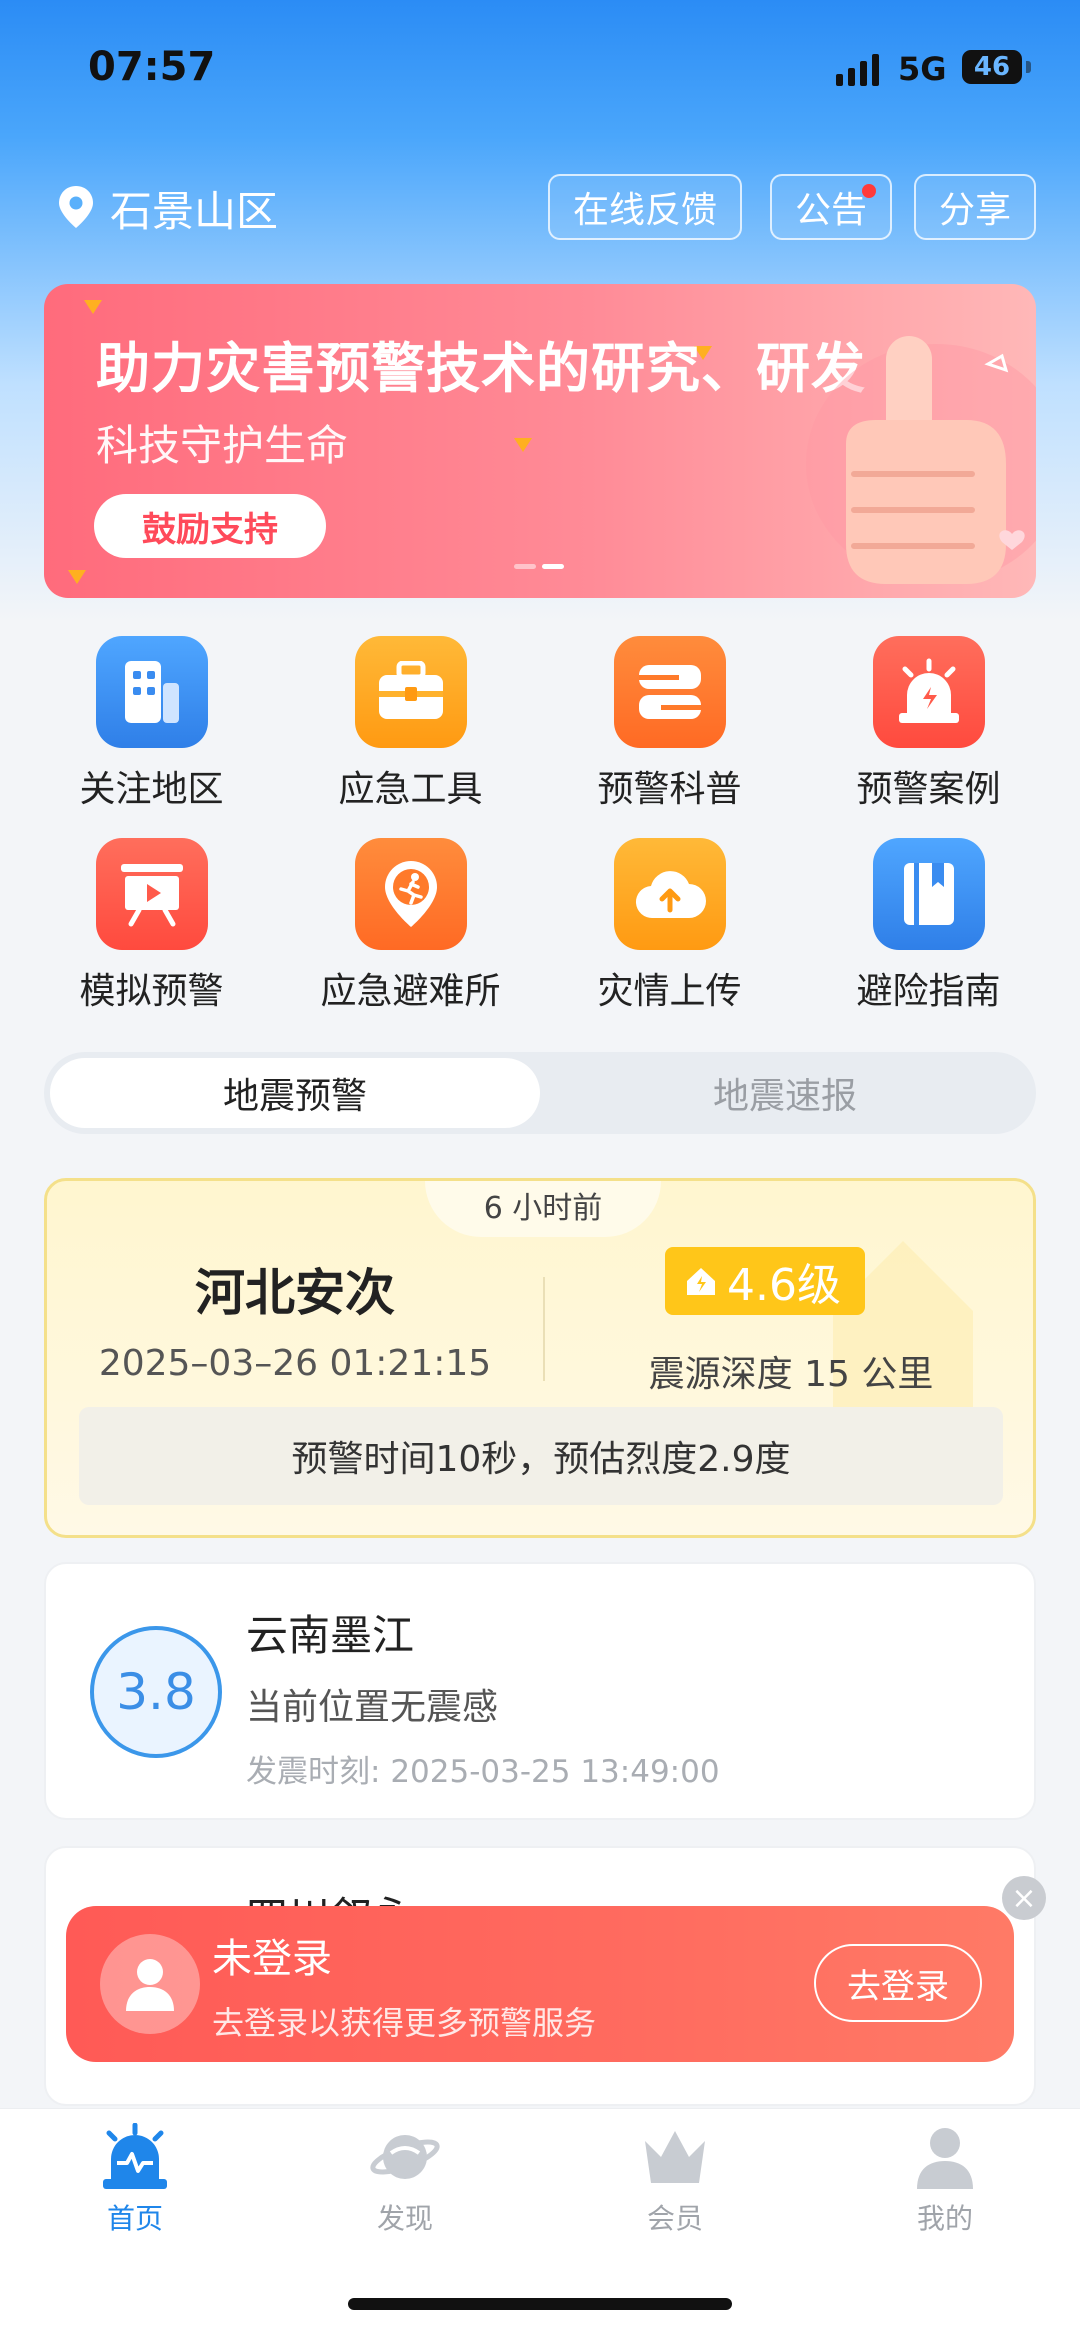 The height and width of the screenshot is (2337, 1080). What do you see at coordinates (928, 789) in the screenshot?
I see `grid-label: 预警案例` at bounding box center [928, 789].